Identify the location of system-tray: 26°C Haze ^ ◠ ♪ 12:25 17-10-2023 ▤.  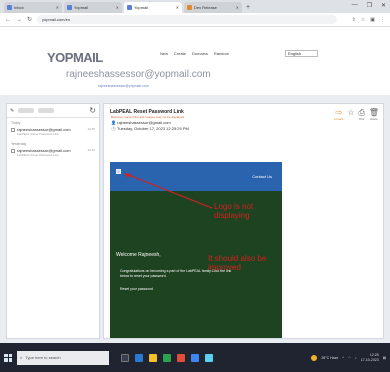
(348, 357).